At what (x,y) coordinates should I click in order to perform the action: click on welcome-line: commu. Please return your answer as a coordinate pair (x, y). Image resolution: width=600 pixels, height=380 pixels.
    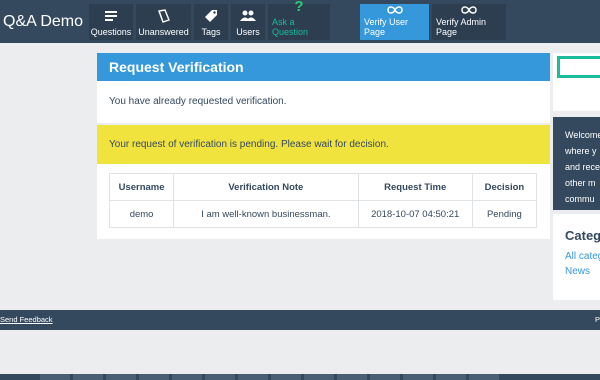
    Looking at the image, I should click on (580, 199).